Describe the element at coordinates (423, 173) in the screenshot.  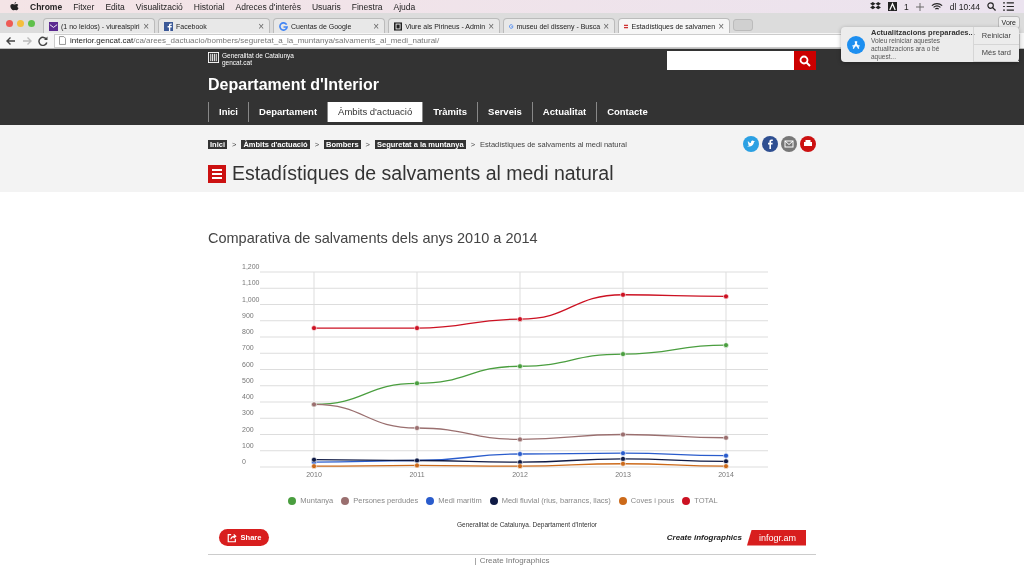
I see `page-title: Estadístiques de salvaments al medi natural` at that location.